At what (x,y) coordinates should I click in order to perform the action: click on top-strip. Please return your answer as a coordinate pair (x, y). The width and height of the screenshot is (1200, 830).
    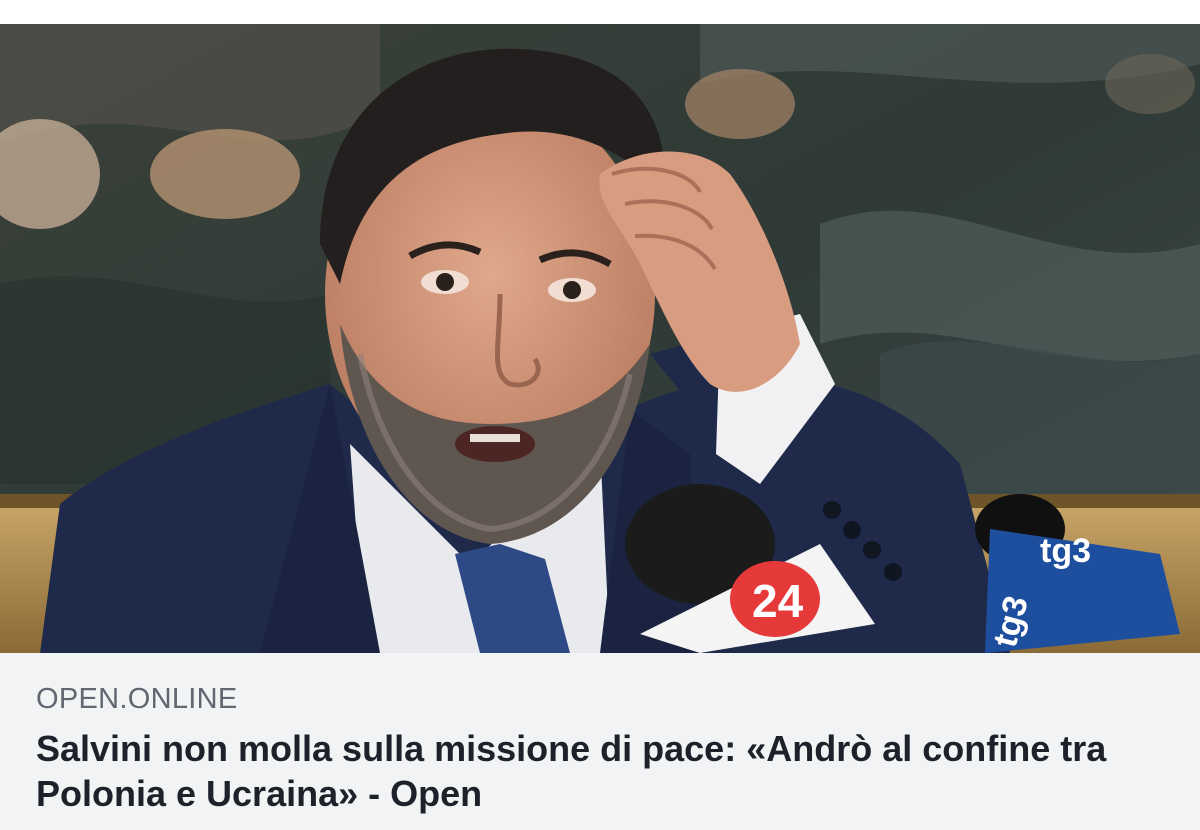
    Looking at the image, I should click on (600, 12).